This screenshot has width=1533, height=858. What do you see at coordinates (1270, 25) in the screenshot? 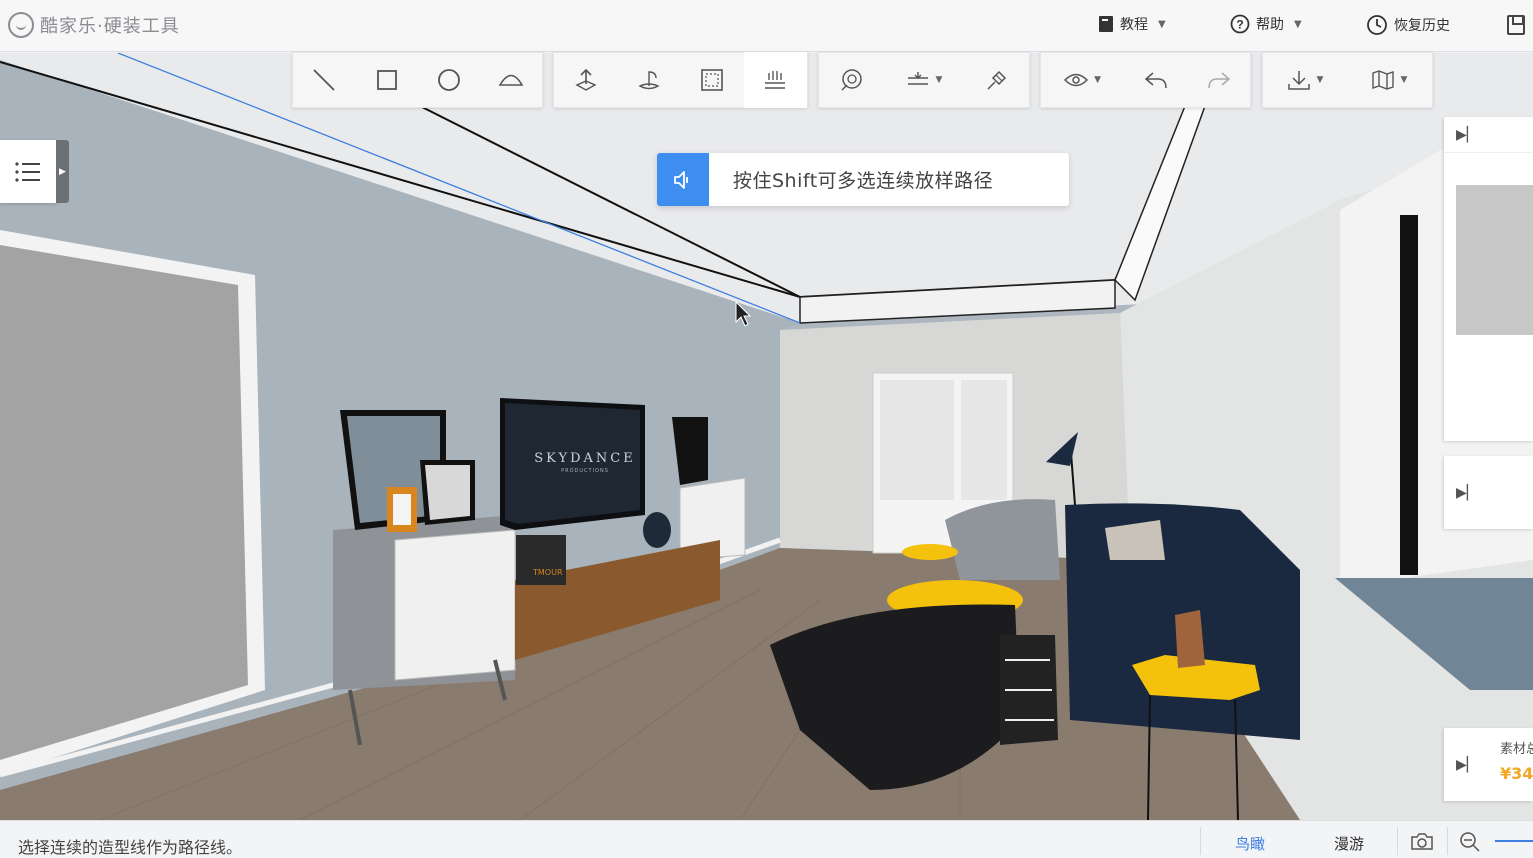
I see `help-label: 帮助` at bounding box center [1270, 25].